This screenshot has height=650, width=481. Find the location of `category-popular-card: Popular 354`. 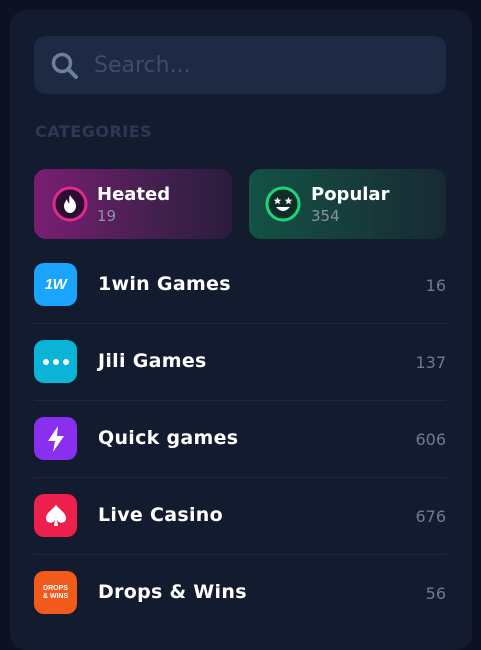

category-popular-card: Popular 354 is located at coordinates (347, 204).